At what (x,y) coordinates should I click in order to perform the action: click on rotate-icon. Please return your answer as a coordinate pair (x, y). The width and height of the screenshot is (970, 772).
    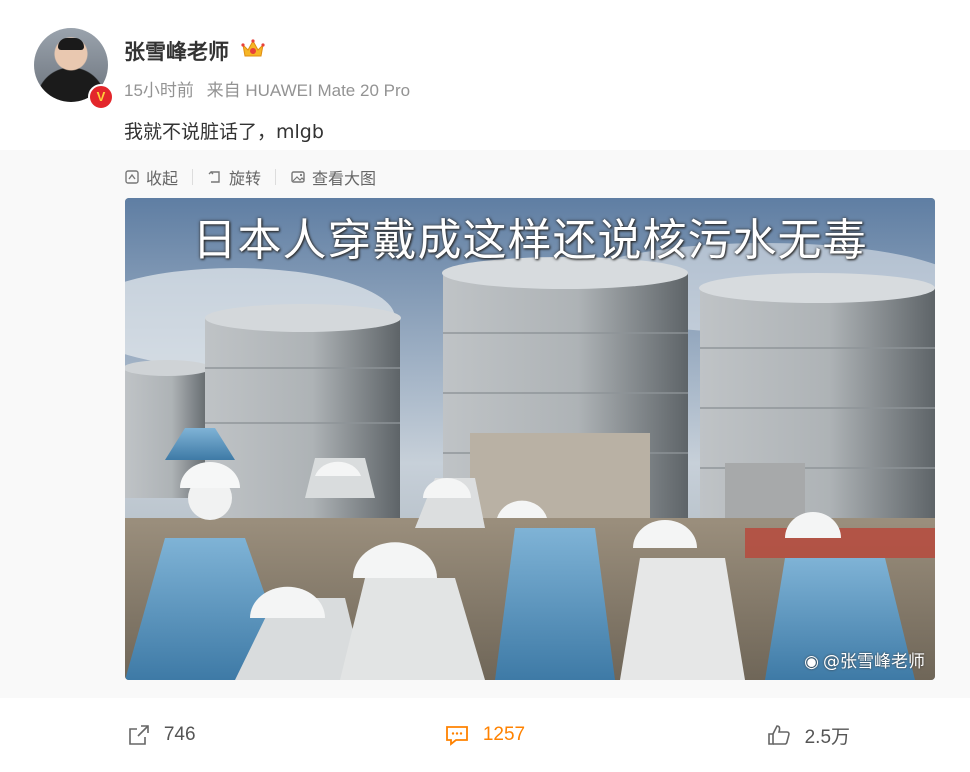
    Looking at the image, I should click on (214, 177).